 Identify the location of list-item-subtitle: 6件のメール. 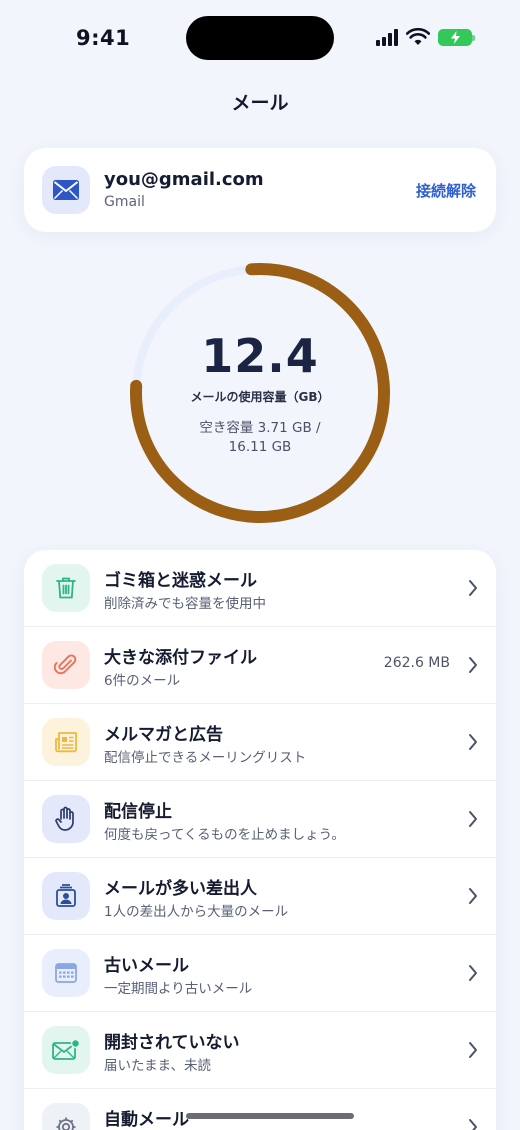
(142, 681).